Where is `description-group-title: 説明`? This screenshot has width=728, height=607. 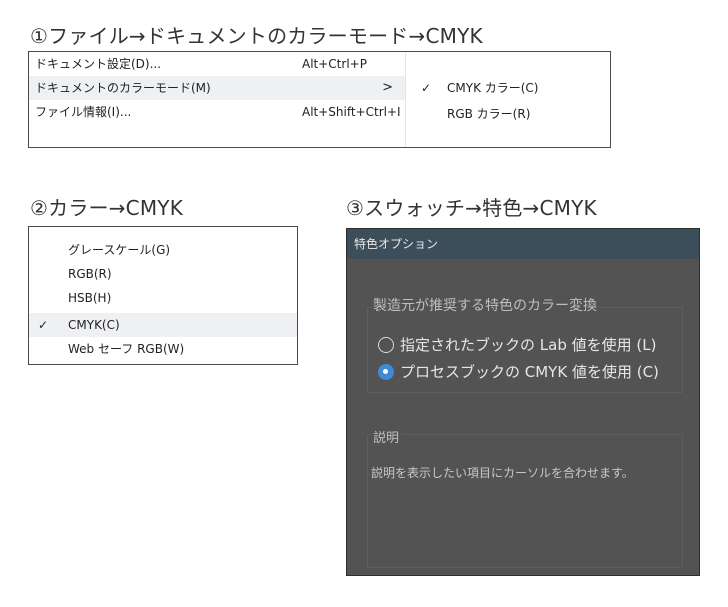
description-group-title: 説明 is located at coordinates (386, 436).